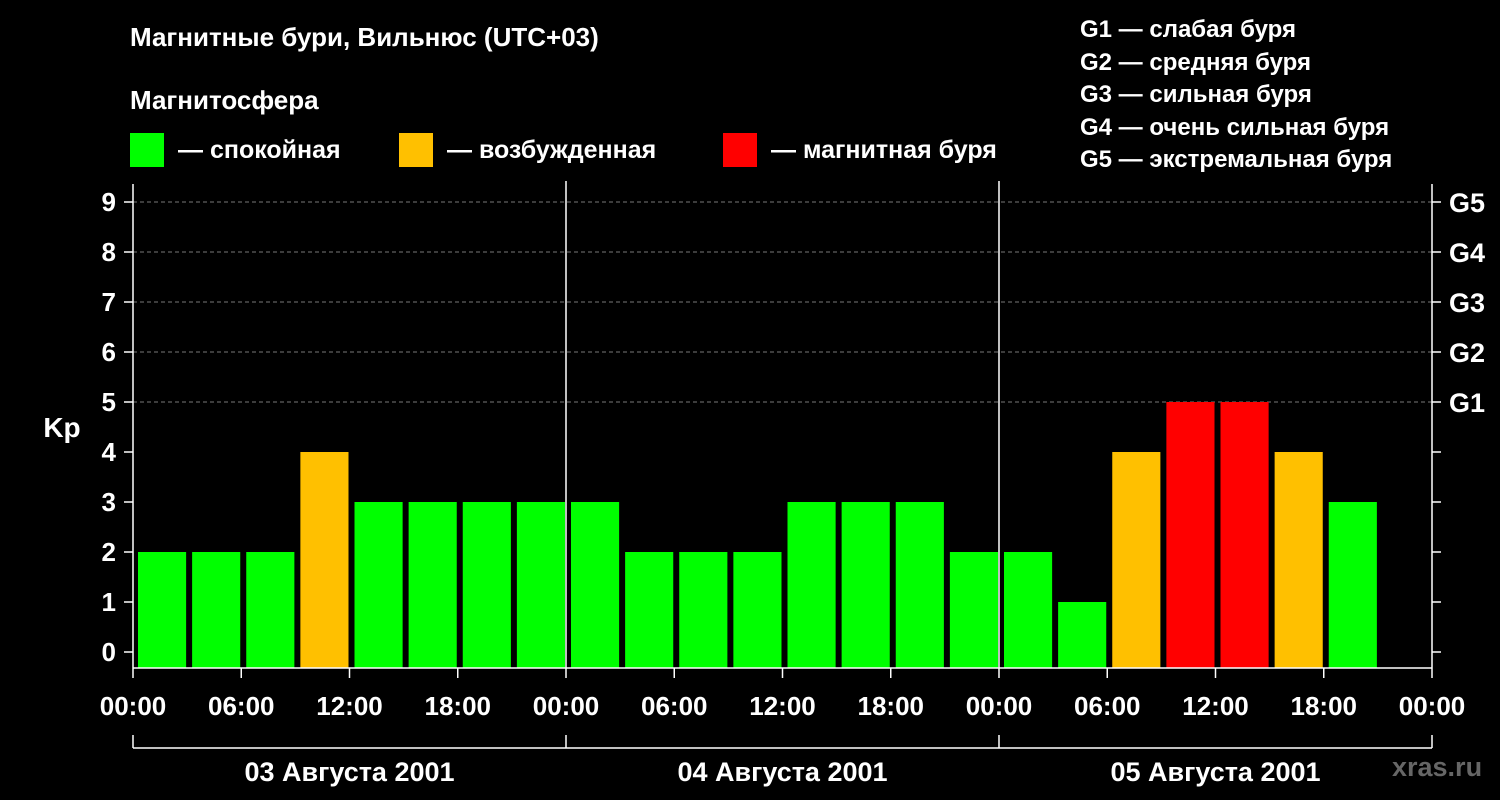 This screenshot has height=800, width=1500. I want to click on day-label: 03 Августа 2001, so click(349, 772).